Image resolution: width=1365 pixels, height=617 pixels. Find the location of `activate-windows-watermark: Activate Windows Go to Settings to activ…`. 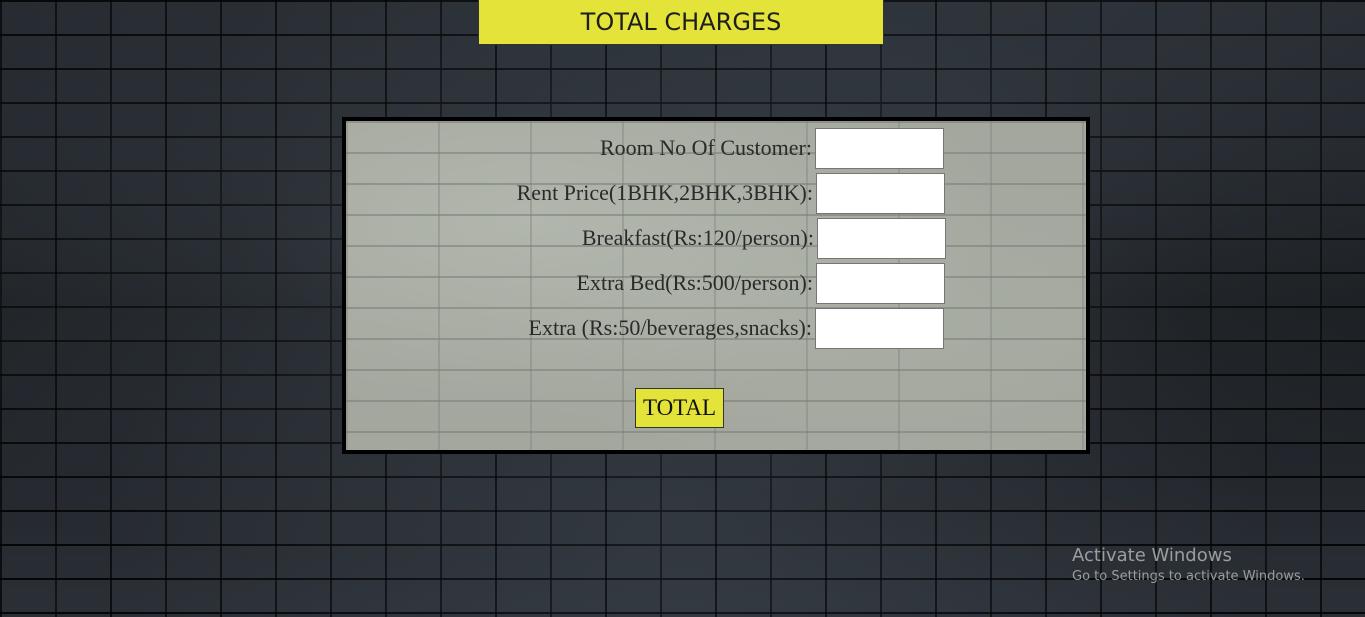

activate-windows-watermark: Activate Windows Go to Settings to activ… is located at coordinates (1188, 566).